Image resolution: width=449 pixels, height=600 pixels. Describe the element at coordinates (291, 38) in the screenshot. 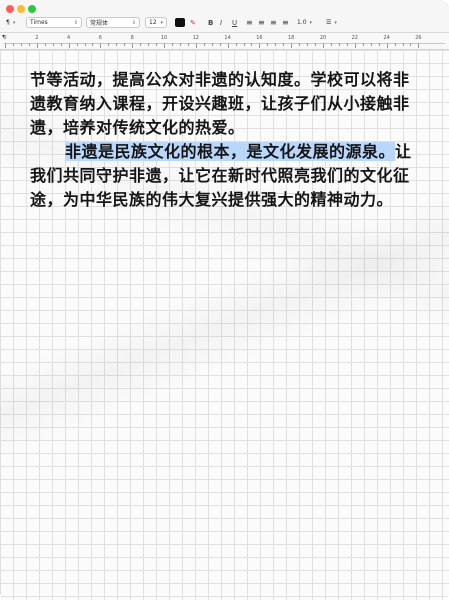

I see `ruler-label: 18` at that location.